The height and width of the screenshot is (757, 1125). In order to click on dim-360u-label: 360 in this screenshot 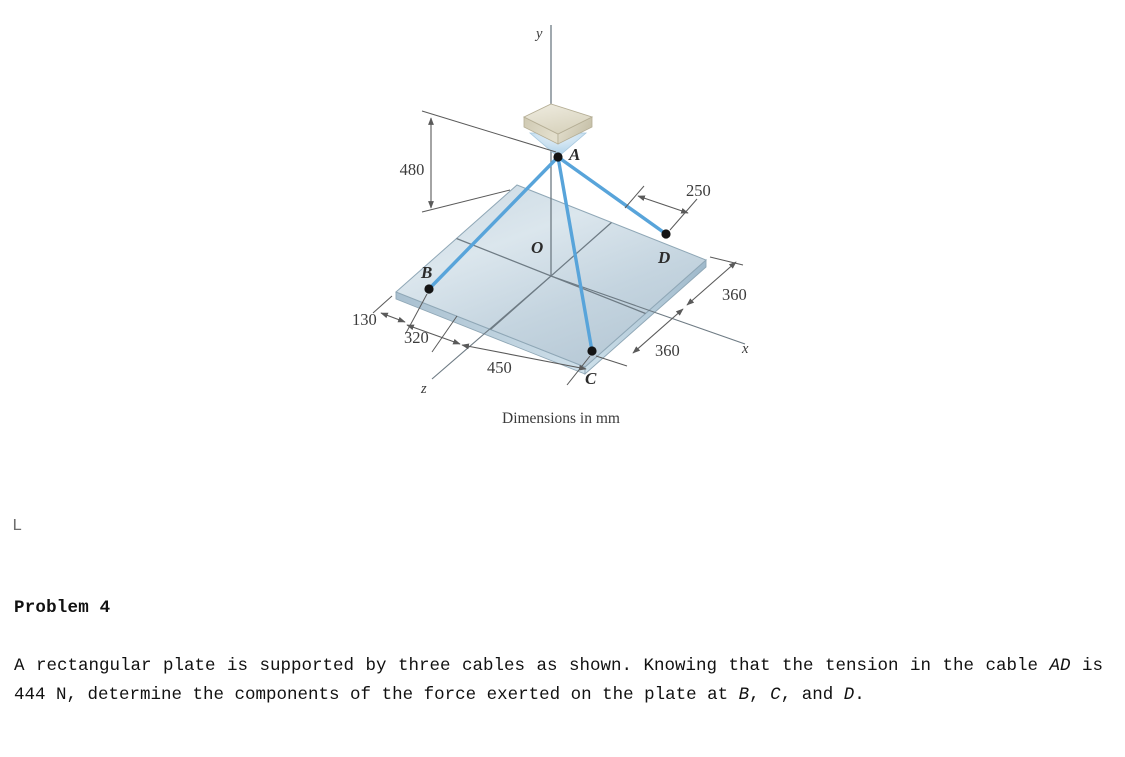, I will do `click(734, 294)`.